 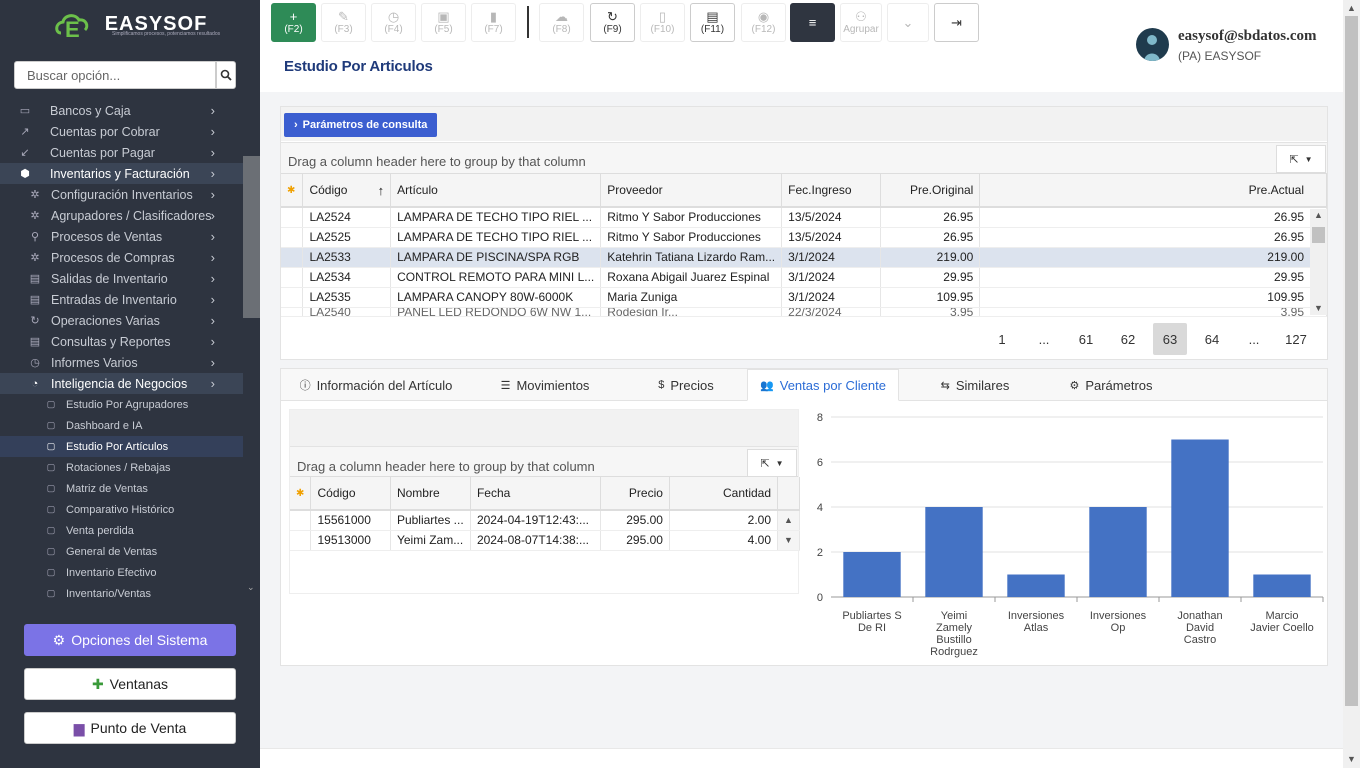 I want to click on sidebar-item-10: ↻ Operaciones Varias ›, so click(x=121, y=320).